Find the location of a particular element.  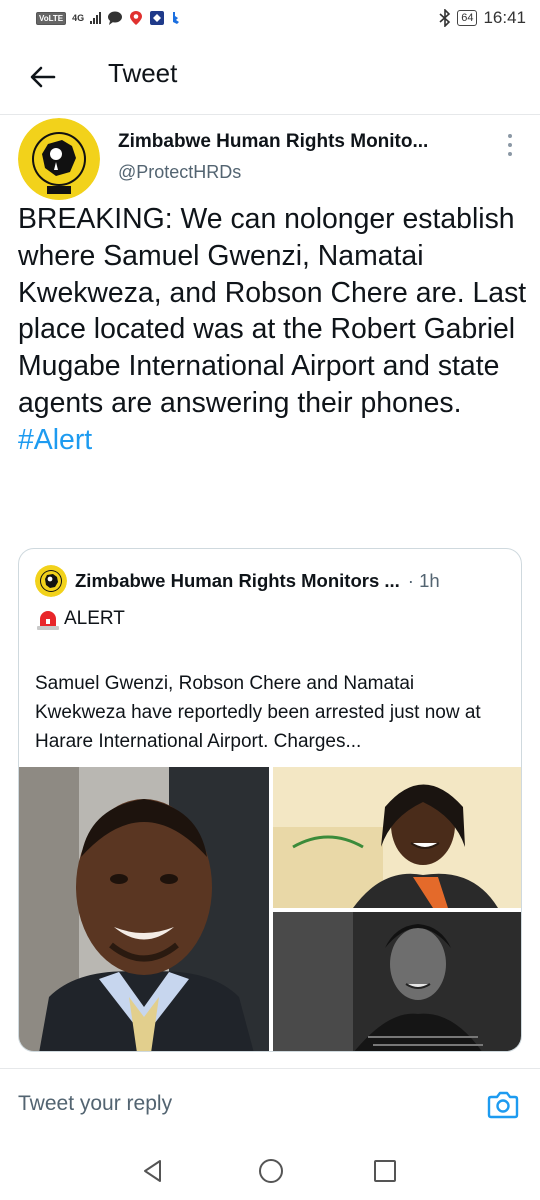

location-icon is located at coordinates (136, 18).